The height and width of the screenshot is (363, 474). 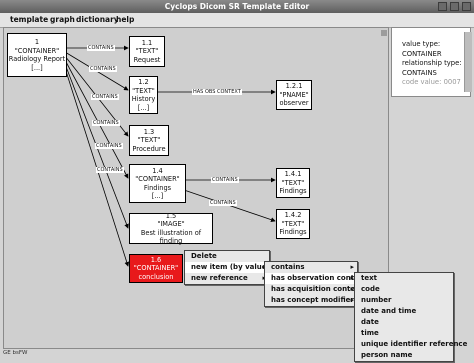 I want to click on menu-has-observation-context: has observation context ▸, so click(x=316, y=278).